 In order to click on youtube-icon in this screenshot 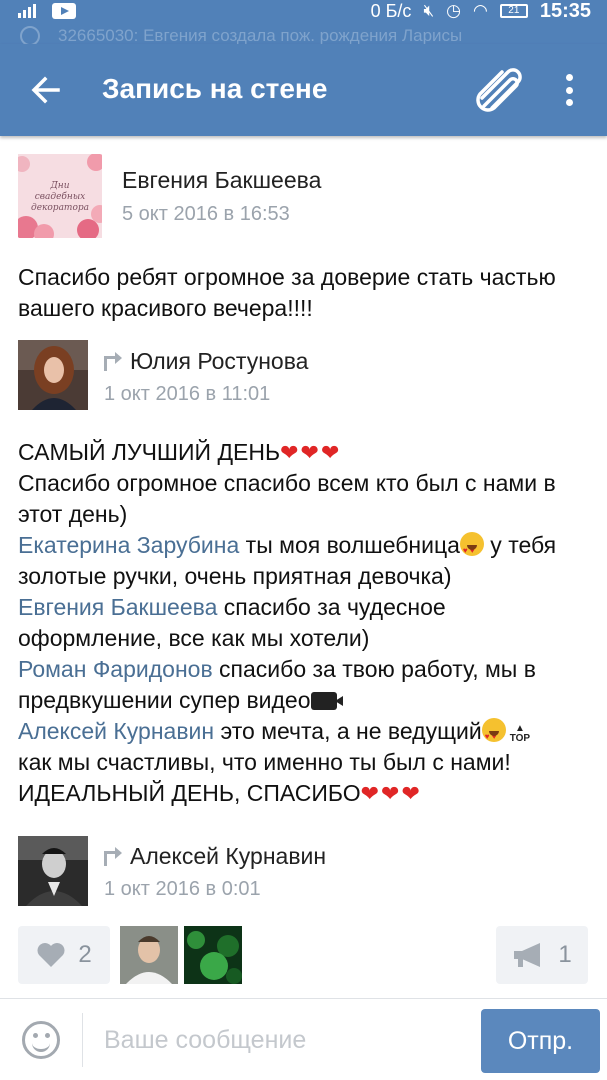, I will do `click(64, 11)`.